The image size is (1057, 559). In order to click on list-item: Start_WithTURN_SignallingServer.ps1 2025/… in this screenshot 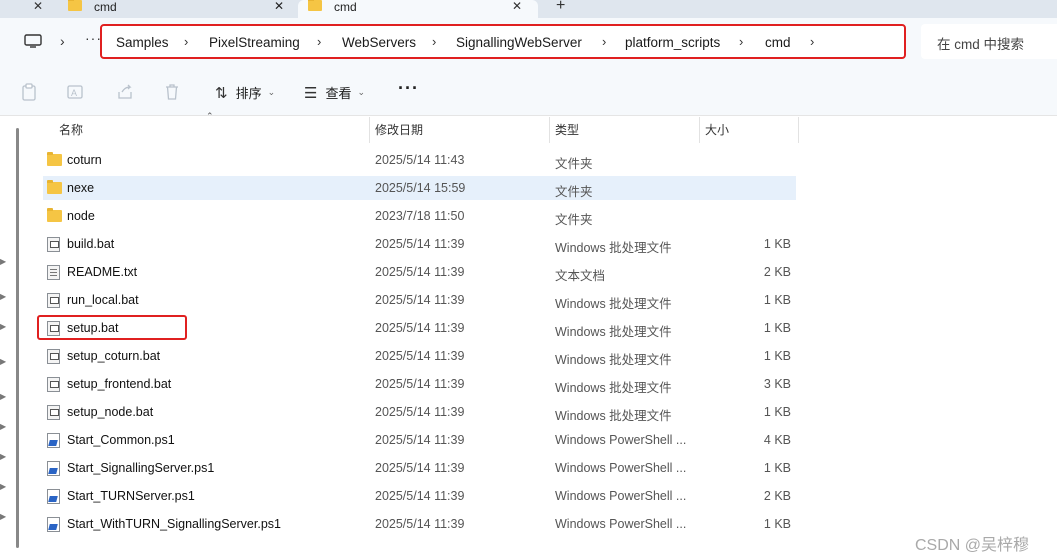, I will do `click(419, 524)`.